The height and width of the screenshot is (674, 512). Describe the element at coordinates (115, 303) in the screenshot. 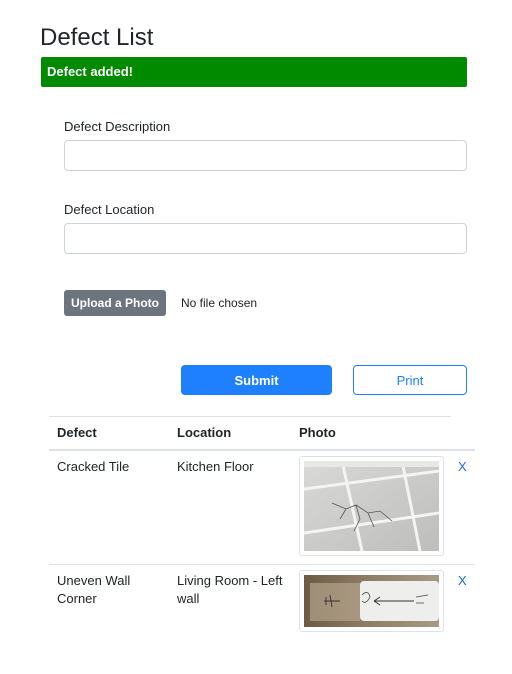

I see `upload-photo-button: Upload a Photo` at that location.